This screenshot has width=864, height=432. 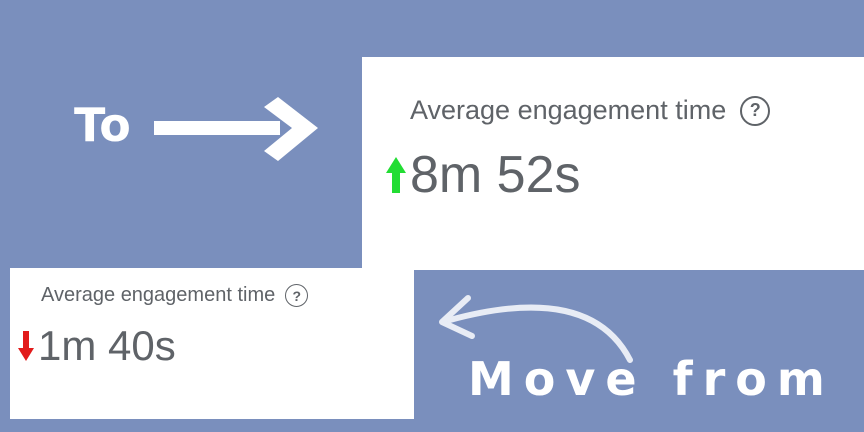 What do you see at coordinates (107, 345) in the screenshot?
I see `metric-value-text: 1m 40s` at bounding box center [107, 345].